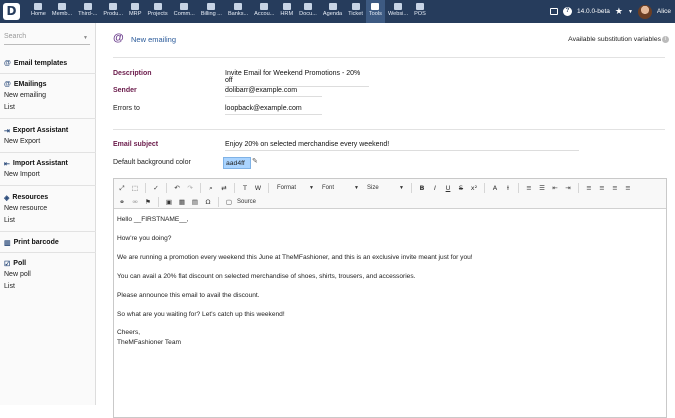 The width and height of the screenshot is (675, 418). Describe the element at coordinates (49, 163) in the screenshot. I see `sidebar-title-import: ⇤ Import Assistant` at that location.